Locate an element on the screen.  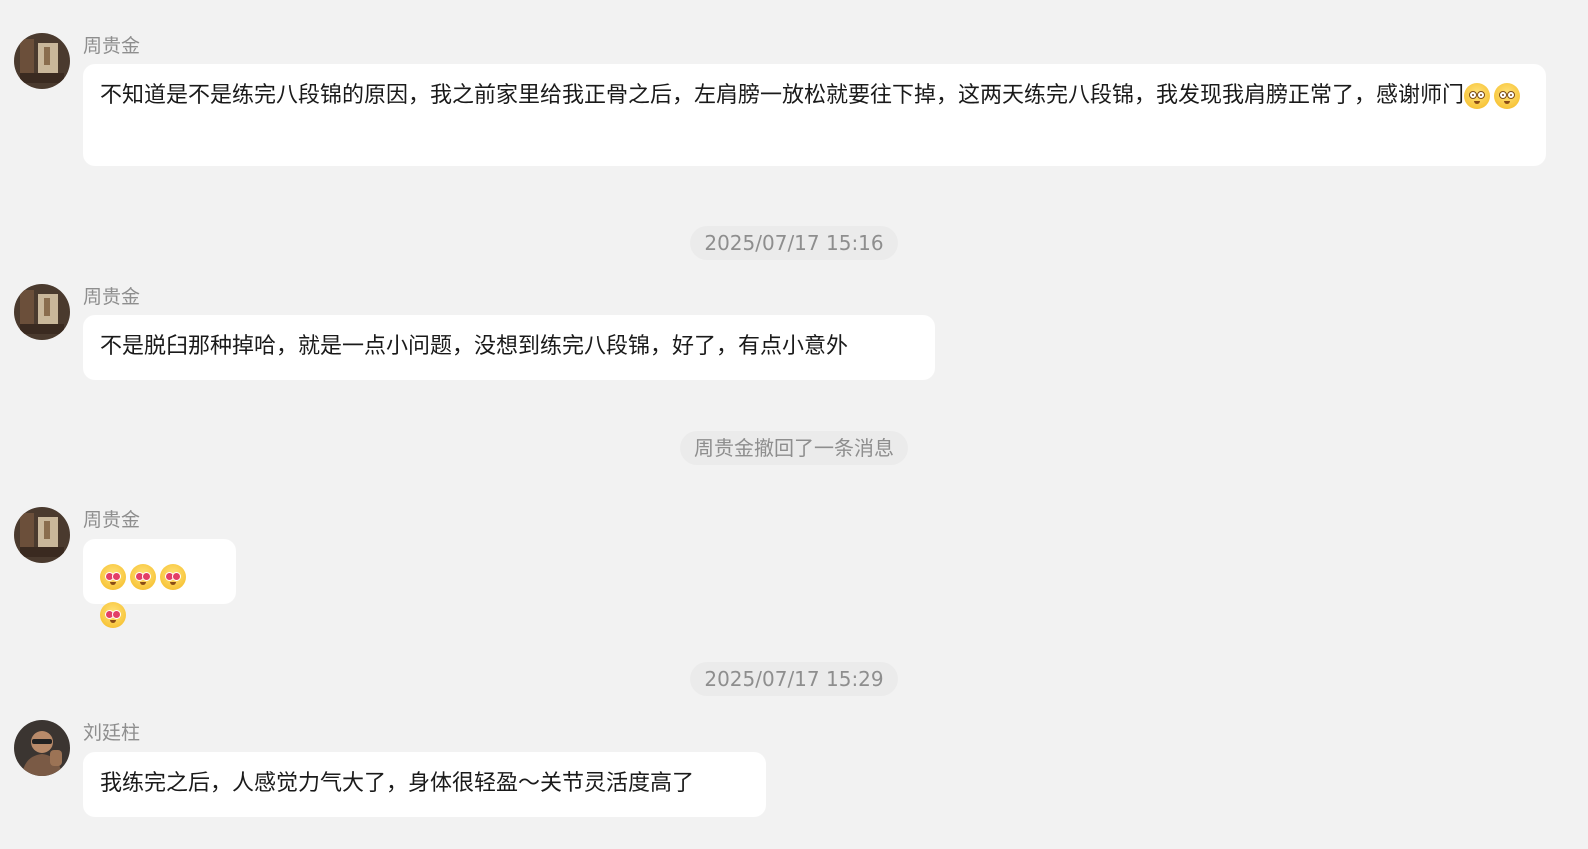
message-text: 我练完之后，人感觉力气大了，身体很轻盈～关节灵活度高了 is located at coordinates (397, 783).